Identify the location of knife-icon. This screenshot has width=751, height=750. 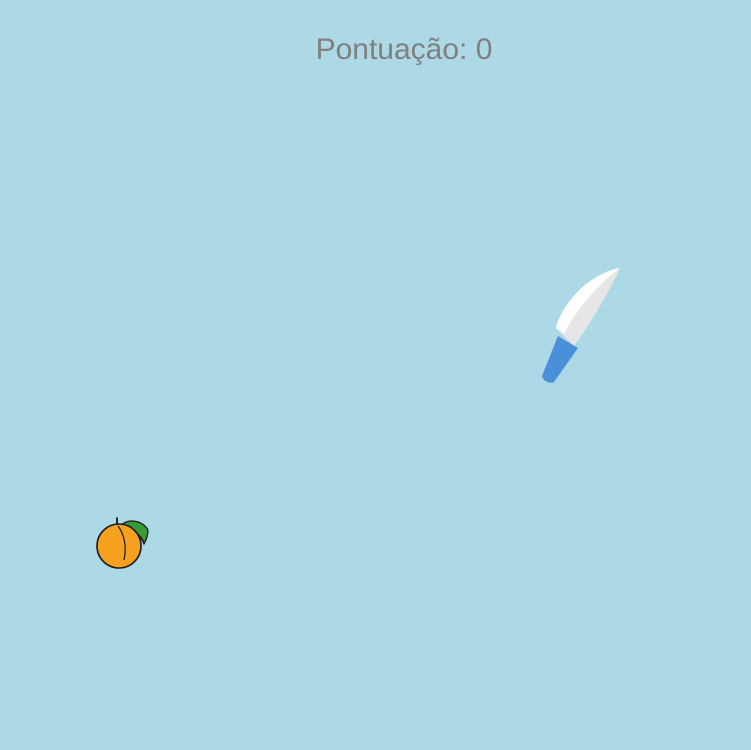
(581, 325).